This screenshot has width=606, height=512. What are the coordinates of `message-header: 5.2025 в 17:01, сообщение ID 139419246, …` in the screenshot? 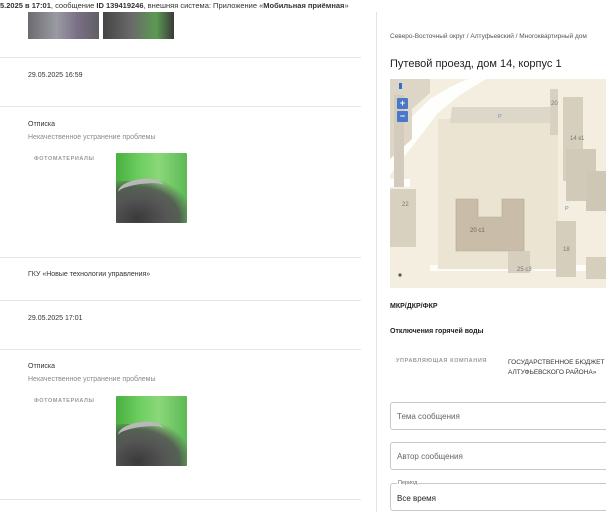 It's located at (303, 6).